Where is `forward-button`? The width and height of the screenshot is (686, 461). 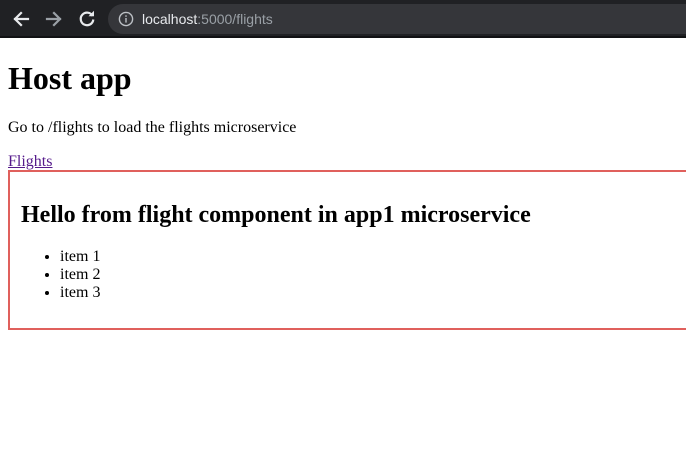 forward-button is located at coordinates (54, 19).